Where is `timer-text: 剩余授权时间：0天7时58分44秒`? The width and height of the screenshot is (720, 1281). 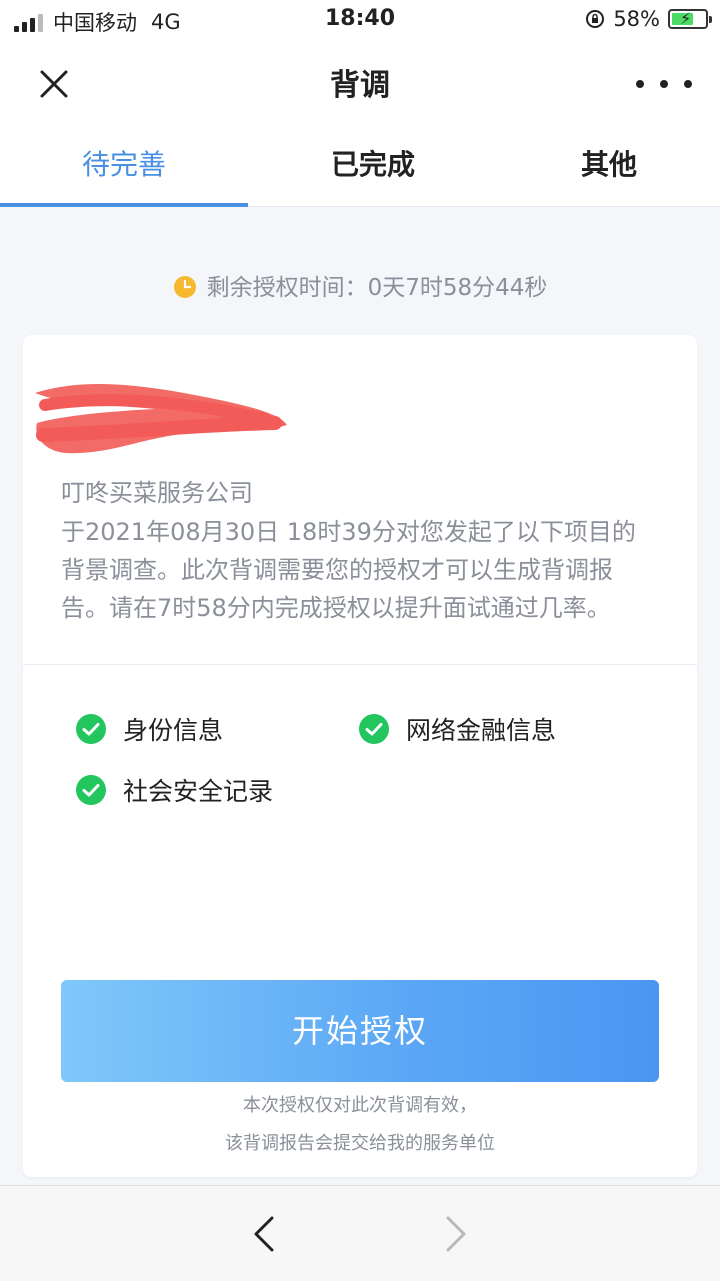
timer-text: 剩余授权时间：0天7时58分44秒 is located at coordinates (377, 288).